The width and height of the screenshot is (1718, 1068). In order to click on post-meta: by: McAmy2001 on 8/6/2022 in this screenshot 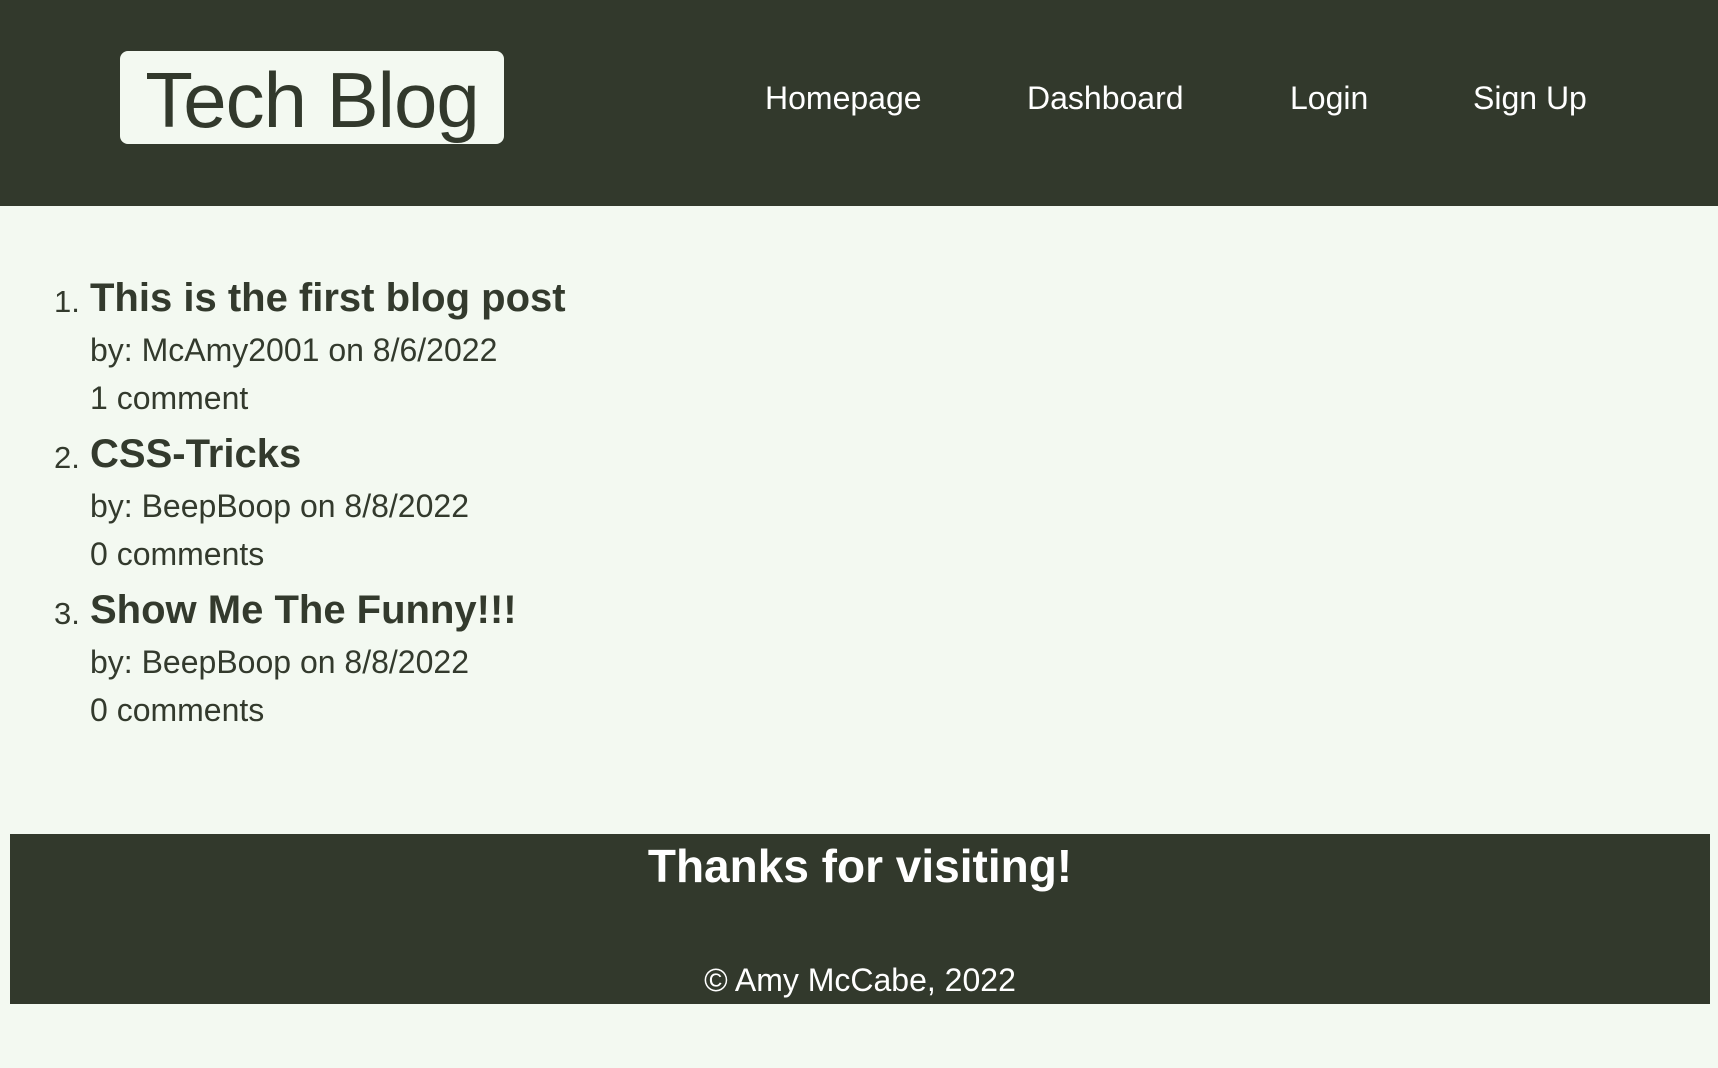, I will do `click(294, 350)`.